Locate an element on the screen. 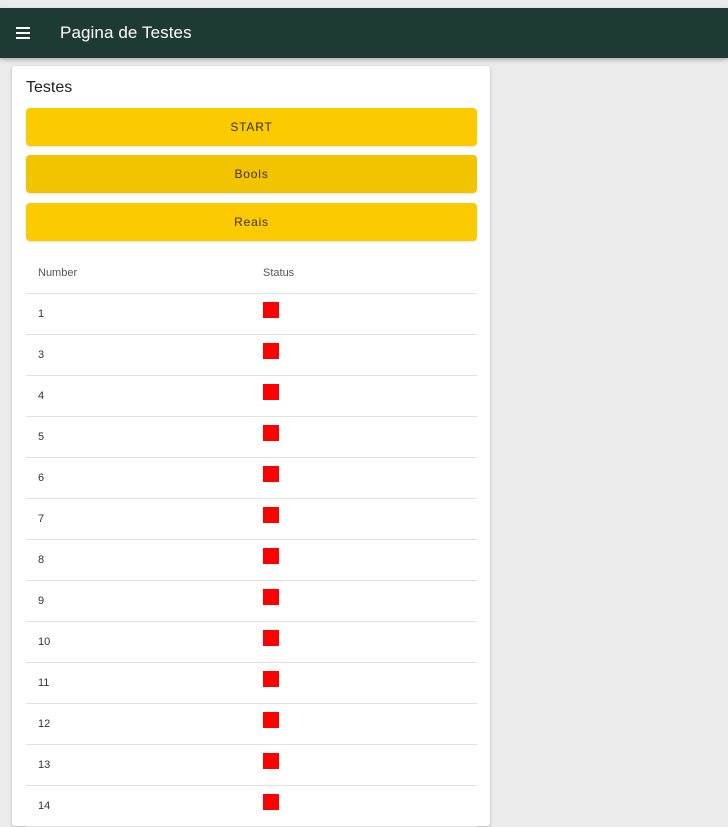 The height and width of the screenshot is (827, 728). table-row: 11 is located at coordinates (251, 683).